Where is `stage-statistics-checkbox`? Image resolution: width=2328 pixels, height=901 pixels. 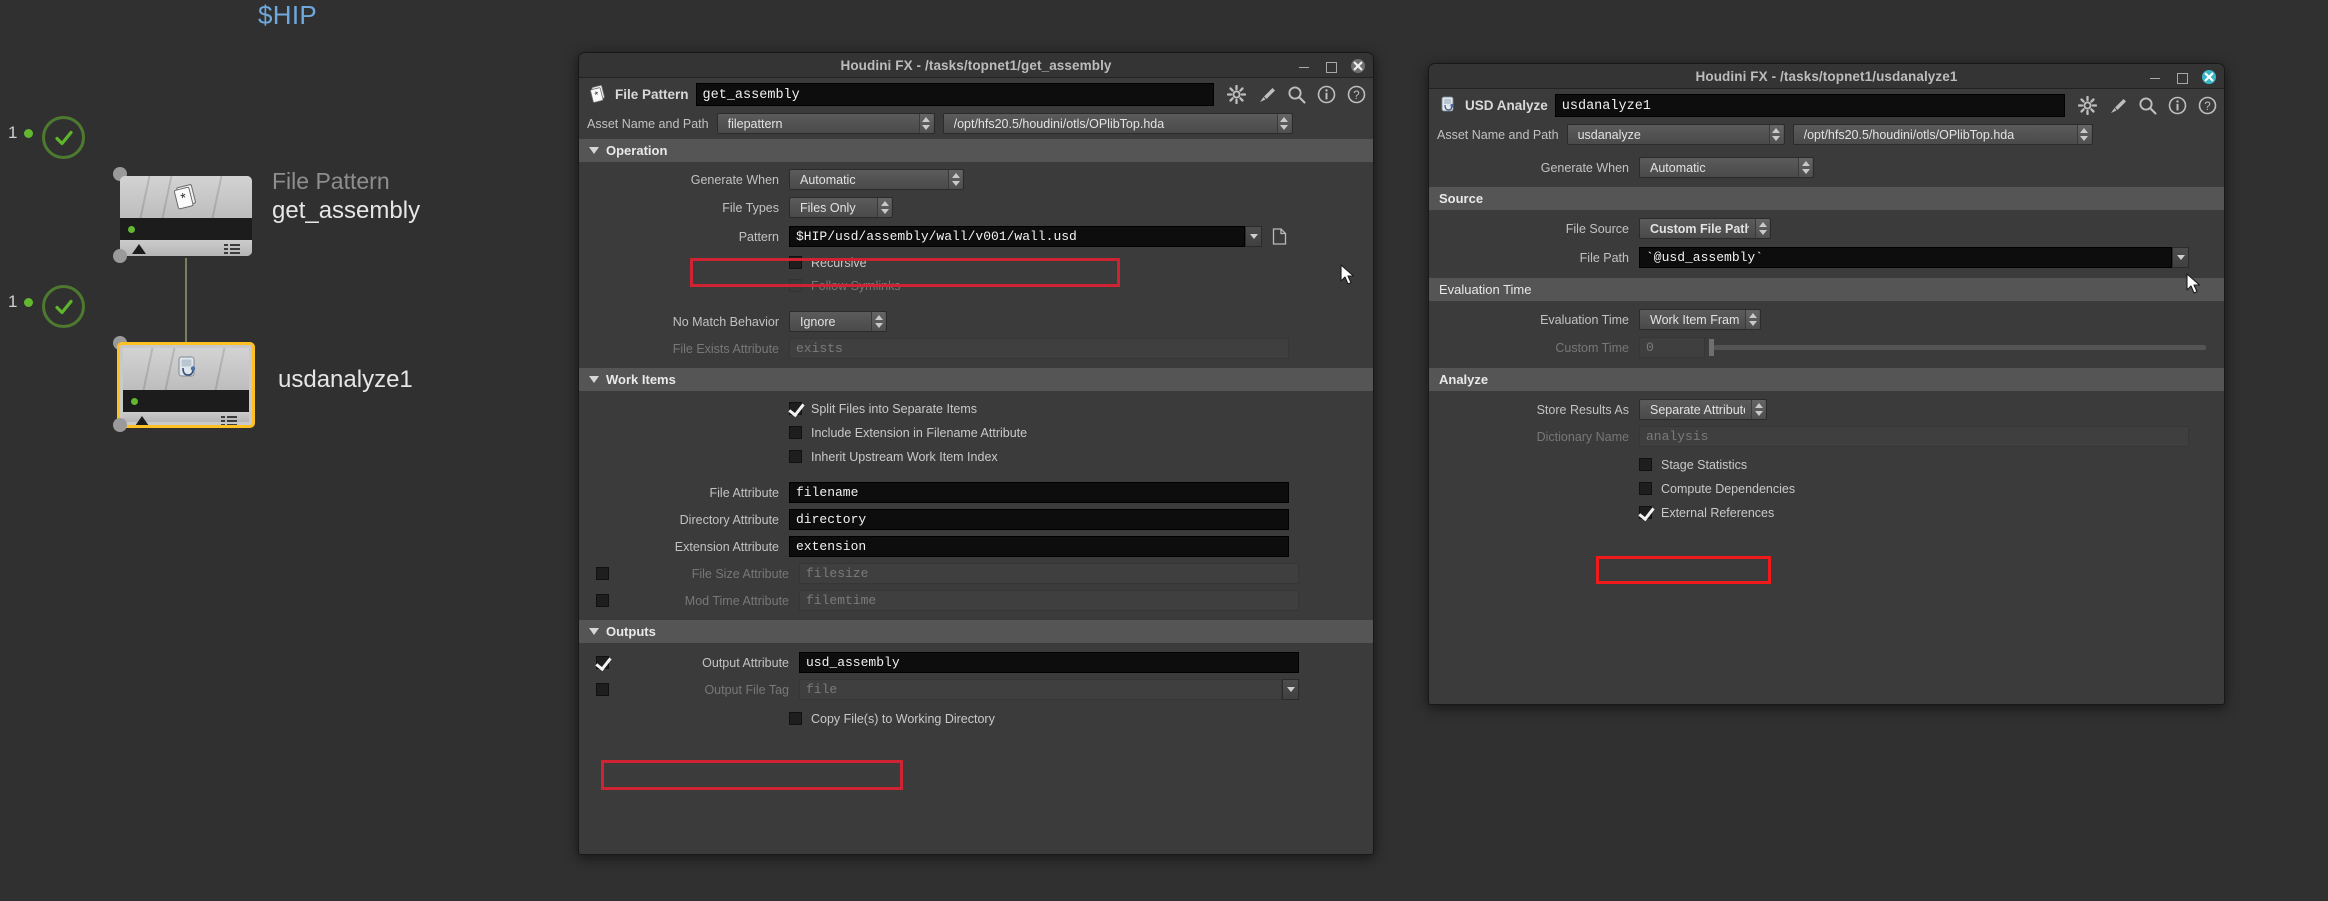 stage-statistics-checkbox is located at coordinates (1645, 464).